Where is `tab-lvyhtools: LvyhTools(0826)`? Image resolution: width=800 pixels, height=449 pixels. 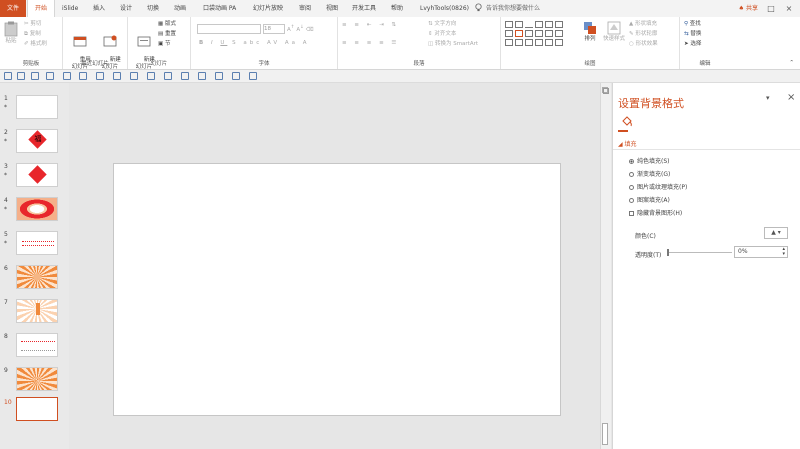 tab-lvyhtools: LvyhTools(0826) is located at coordinates (444, 8).